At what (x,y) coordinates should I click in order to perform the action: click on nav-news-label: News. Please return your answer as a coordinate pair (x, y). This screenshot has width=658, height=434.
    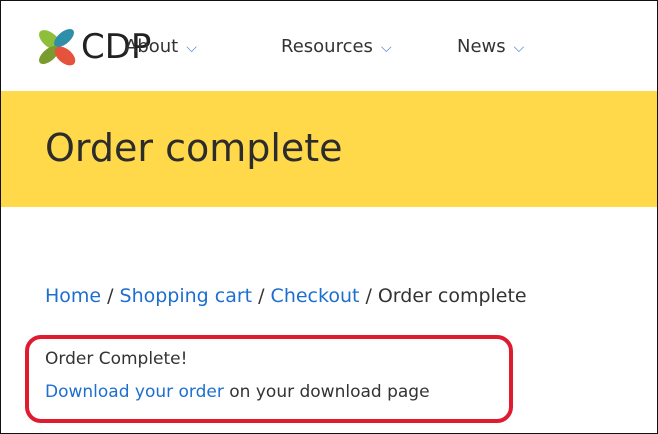
    Looking at the image, I should click on (481, 46).